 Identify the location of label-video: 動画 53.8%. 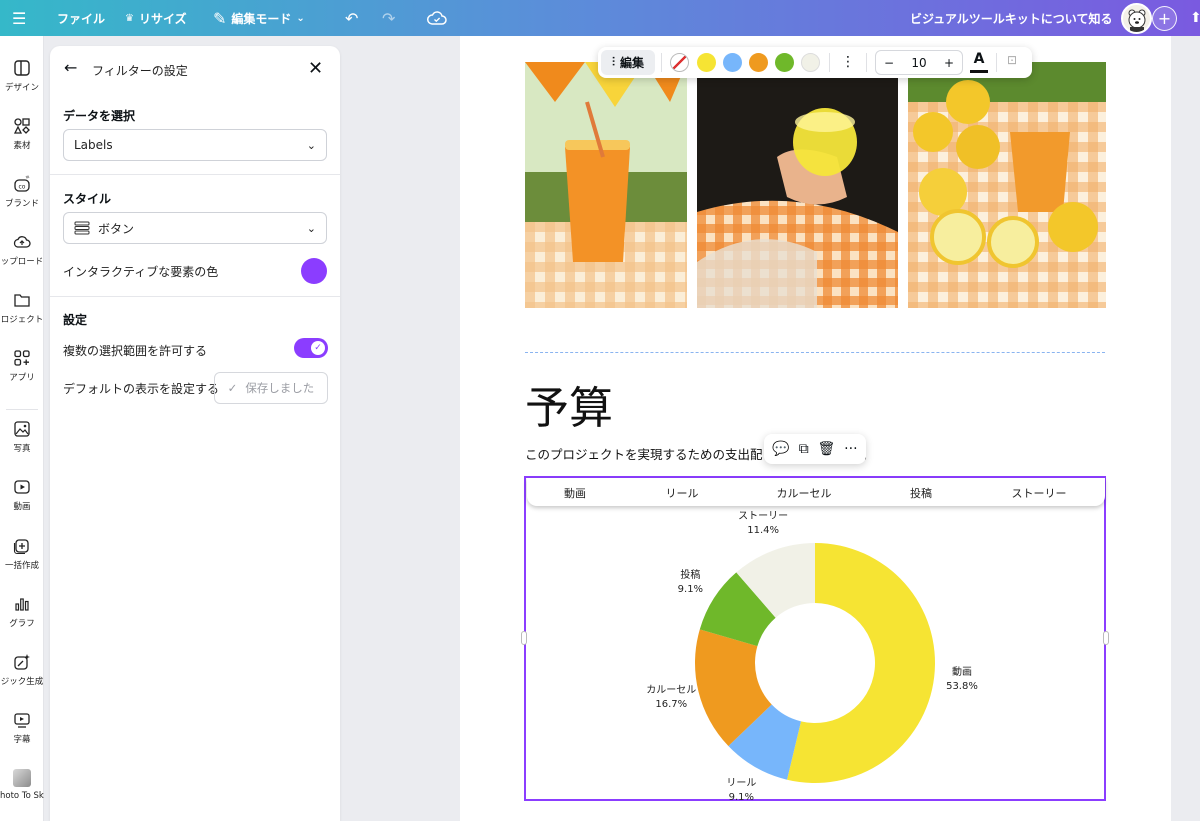
(962, 680).